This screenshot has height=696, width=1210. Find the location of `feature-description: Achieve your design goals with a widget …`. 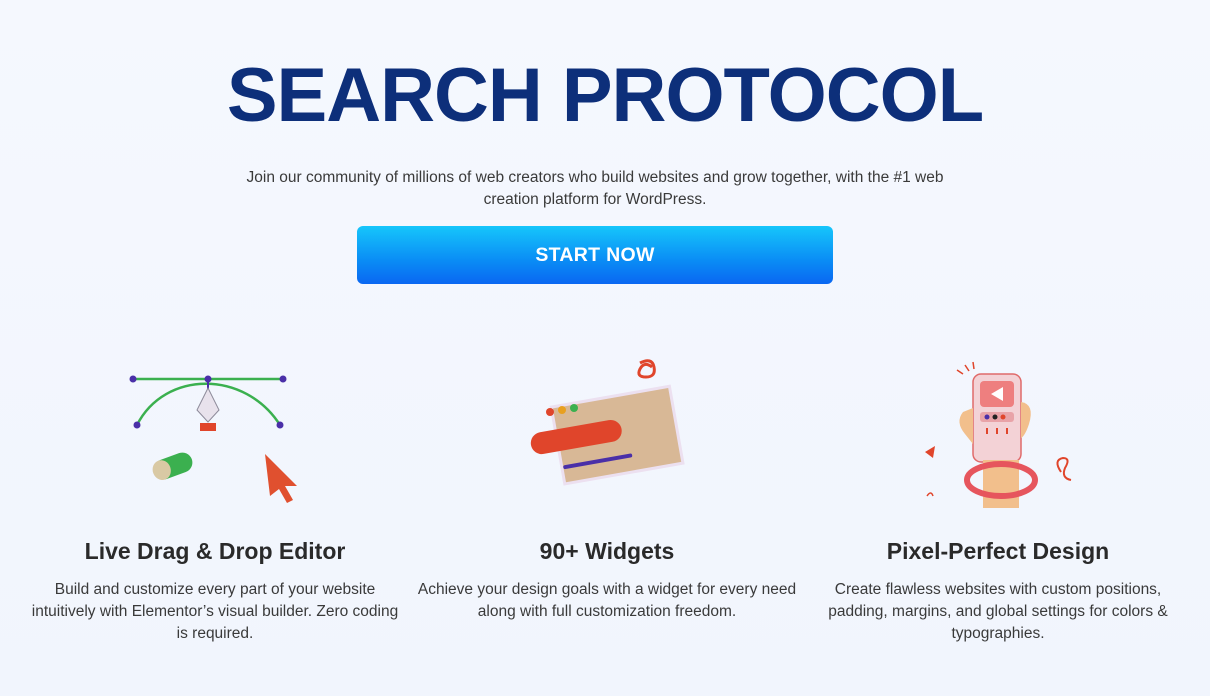

feature-description: Achieve your design goals with a widget … is located at coordinates (607, 600).